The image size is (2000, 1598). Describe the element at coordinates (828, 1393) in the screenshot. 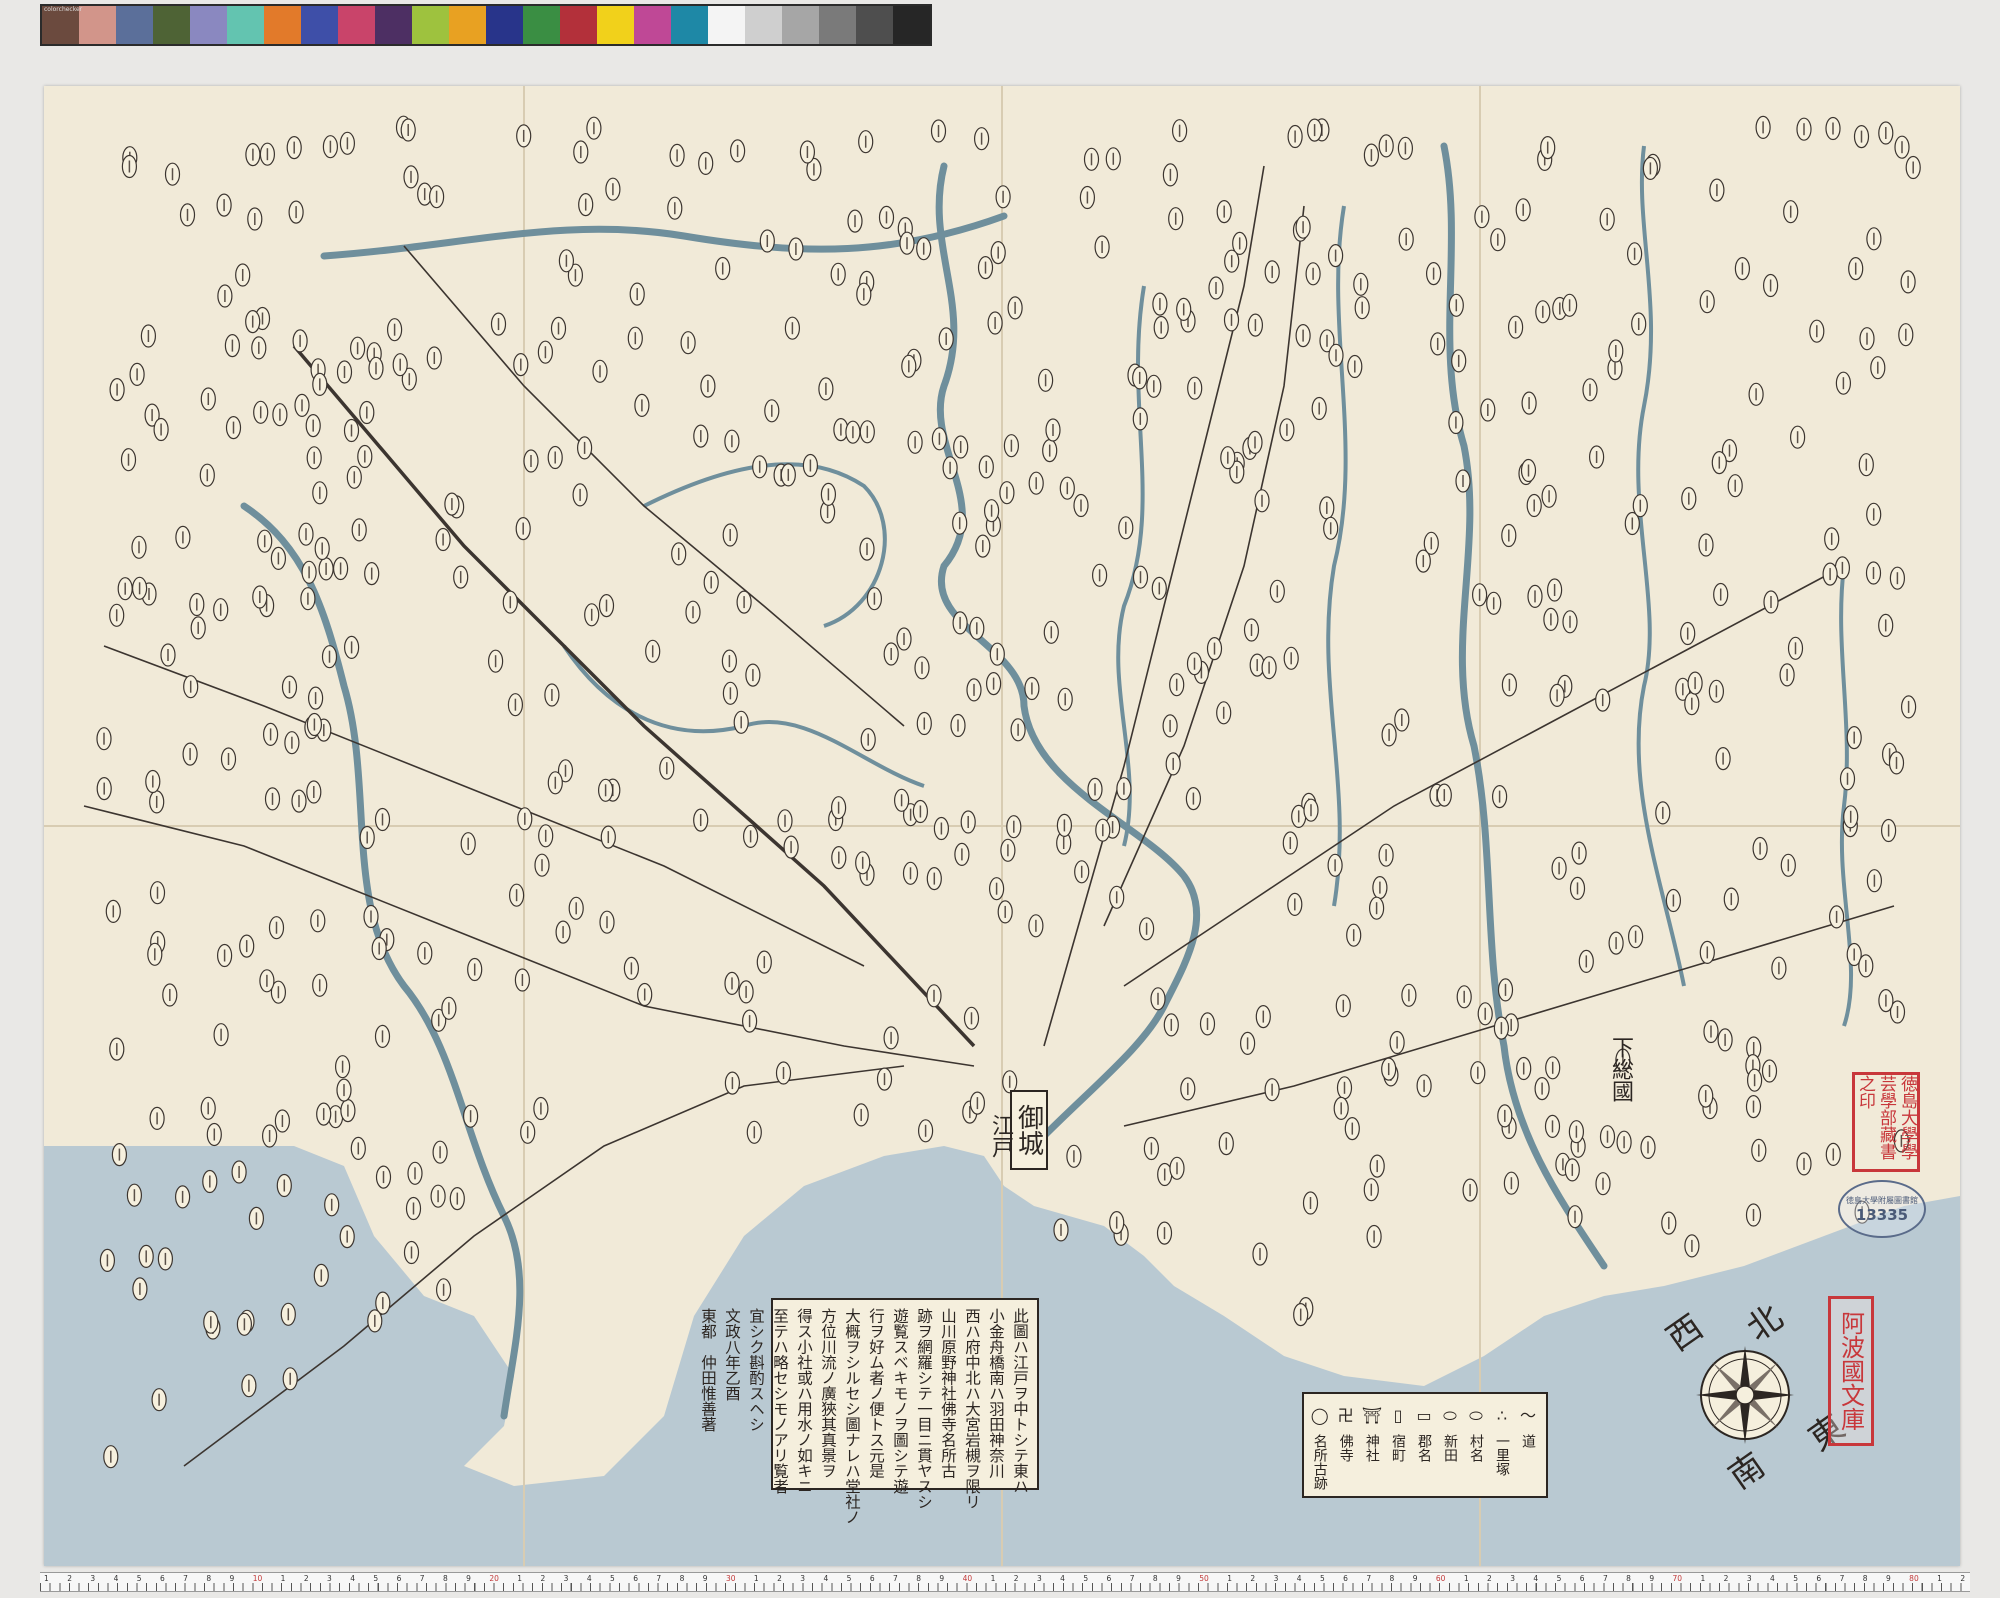

I see `colophon-line: 方位川流ノ廣狹其真景ヲ` at that location.